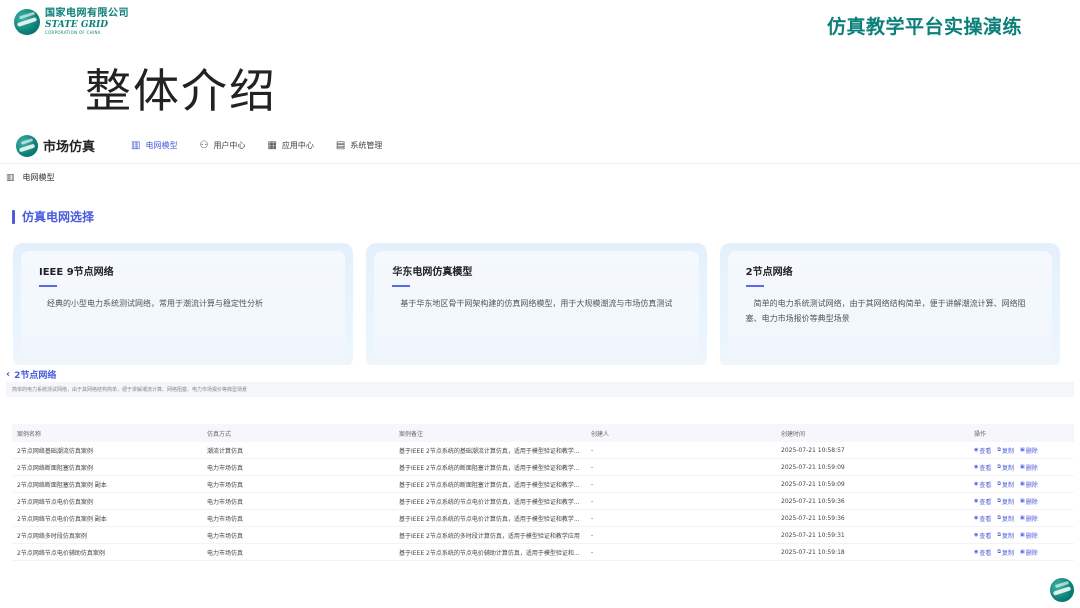 The width and height of the screenshot is (1080, 608). Describe the element at coordinates (359, 145) in the screenshot. I see `nav-item-system-admin: ▤ 系统管理` at that location.